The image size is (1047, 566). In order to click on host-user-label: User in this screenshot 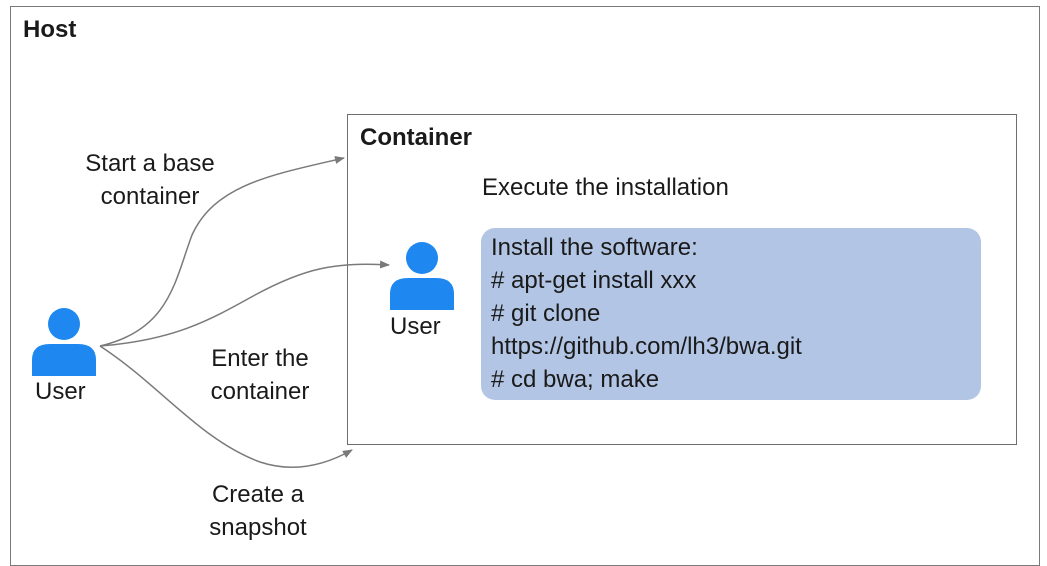, I will do `click(60, 391)`.